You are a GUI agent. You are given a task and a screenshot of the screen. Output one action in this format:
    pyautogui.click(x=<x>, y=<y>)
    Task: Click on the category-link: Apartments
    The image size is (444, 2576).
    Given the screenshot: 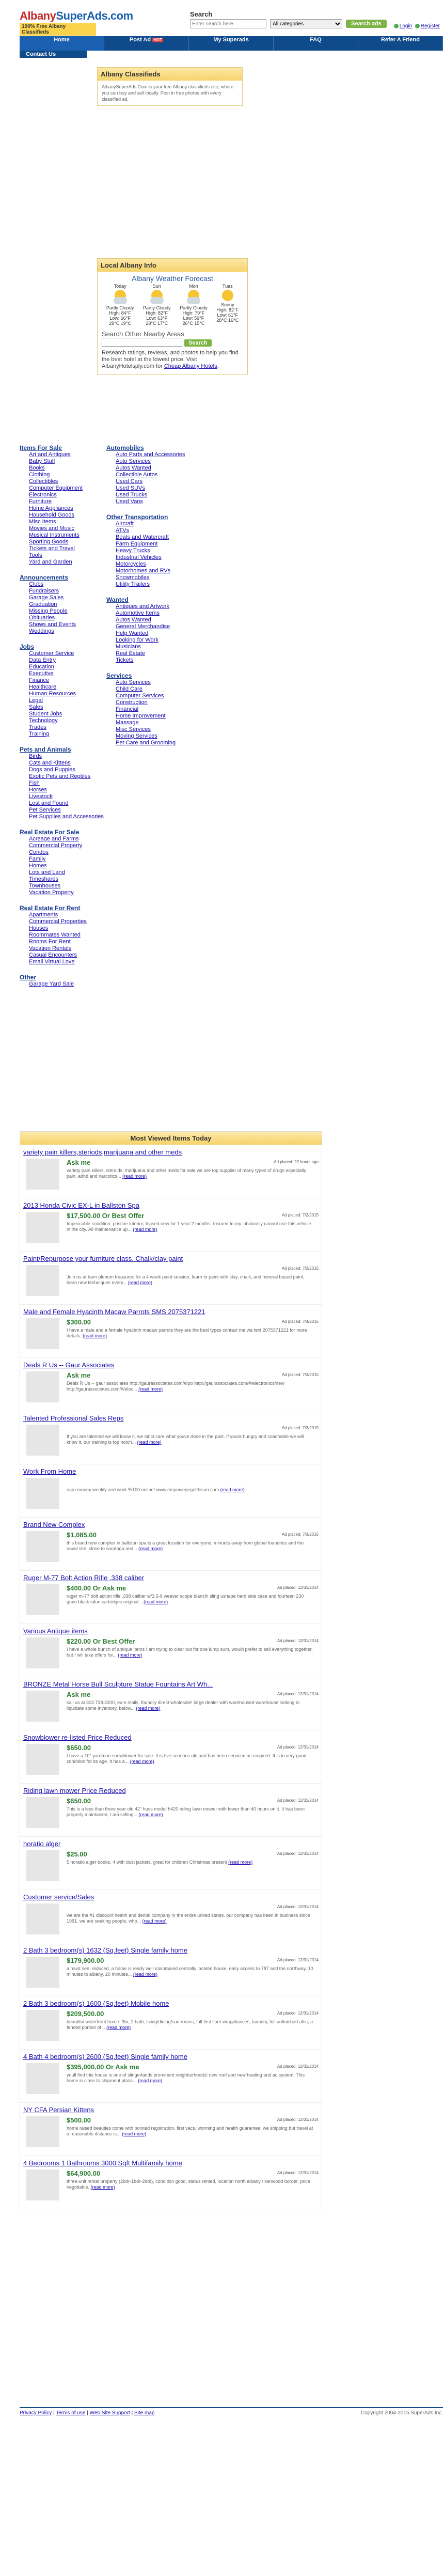 What is the action you would take?
    pyautogui.click(x=43, y=915)
    